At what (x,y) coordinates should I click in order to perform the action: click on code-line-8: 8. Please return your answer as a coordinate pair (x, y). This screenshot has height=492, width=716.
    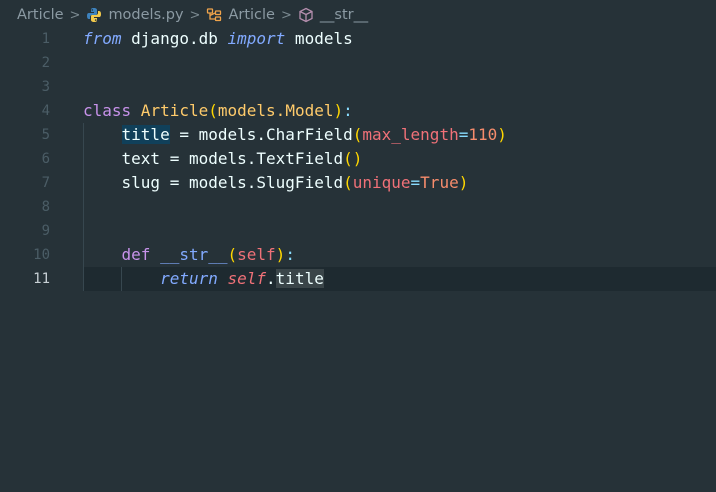
    Looking at the image, I should click on (358, 207).